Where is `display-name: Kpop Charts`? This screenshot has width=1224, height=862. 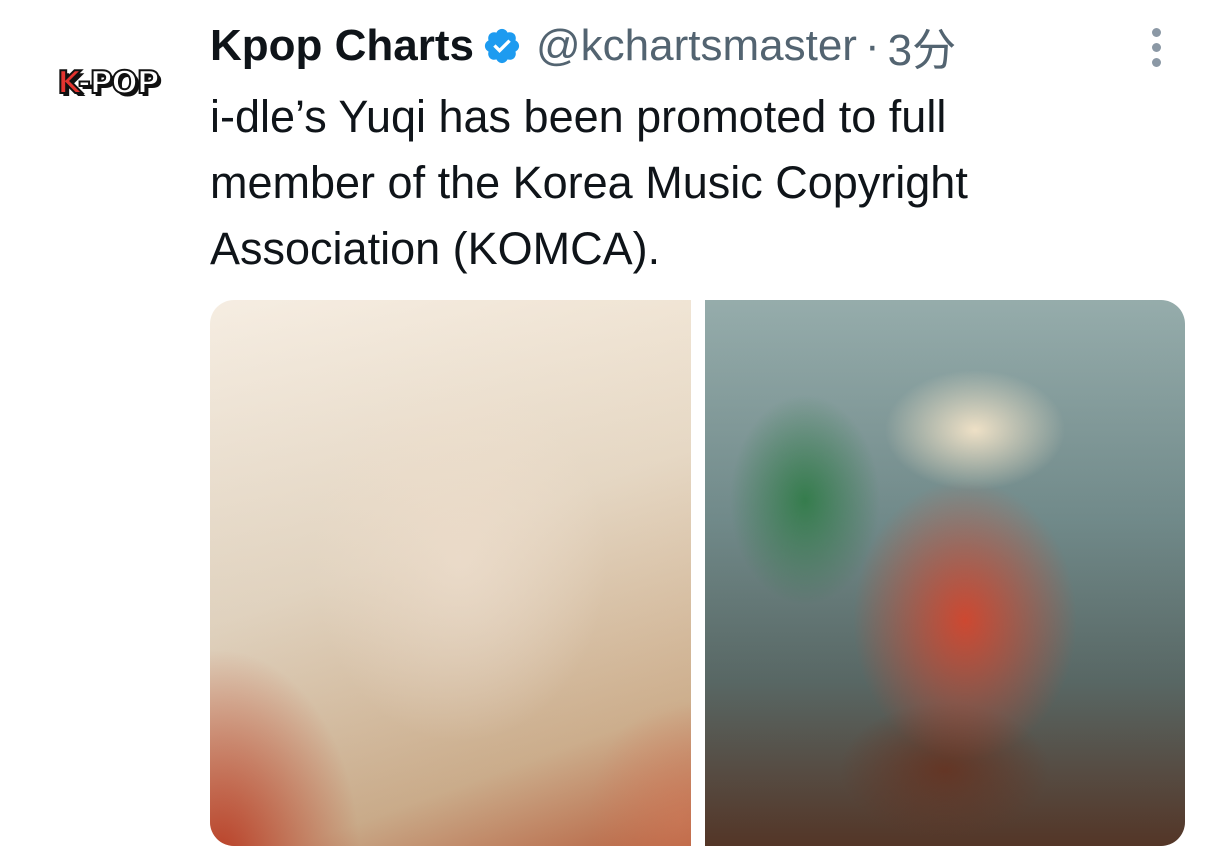
display-name: Kpop Charts is located at coordinates (342, 46).